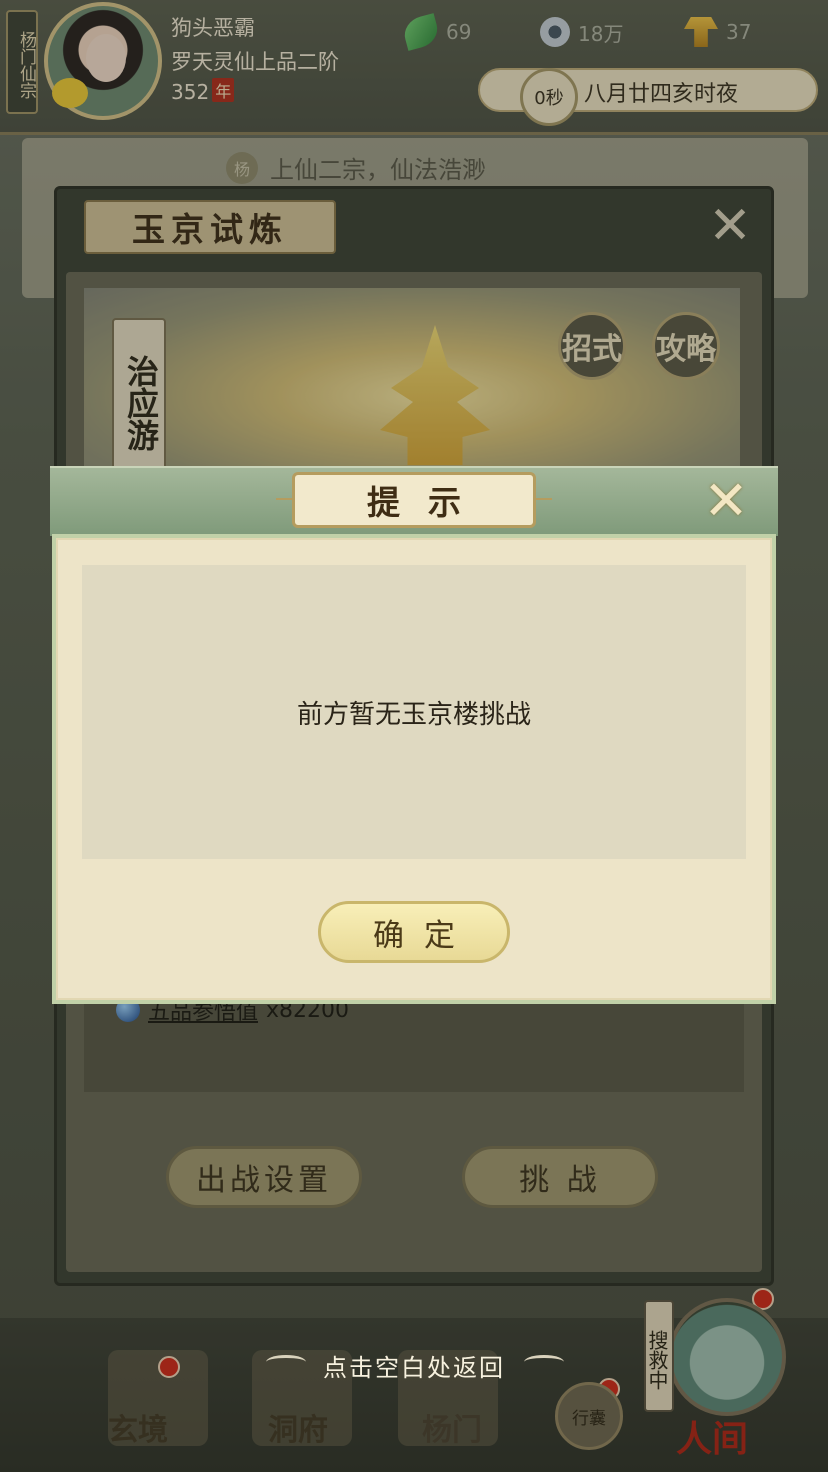 The width and height of the screenshot is (828, 1472). I want to click on tap-to-return-hint: 点击空白处返回, so click(414, 1368).